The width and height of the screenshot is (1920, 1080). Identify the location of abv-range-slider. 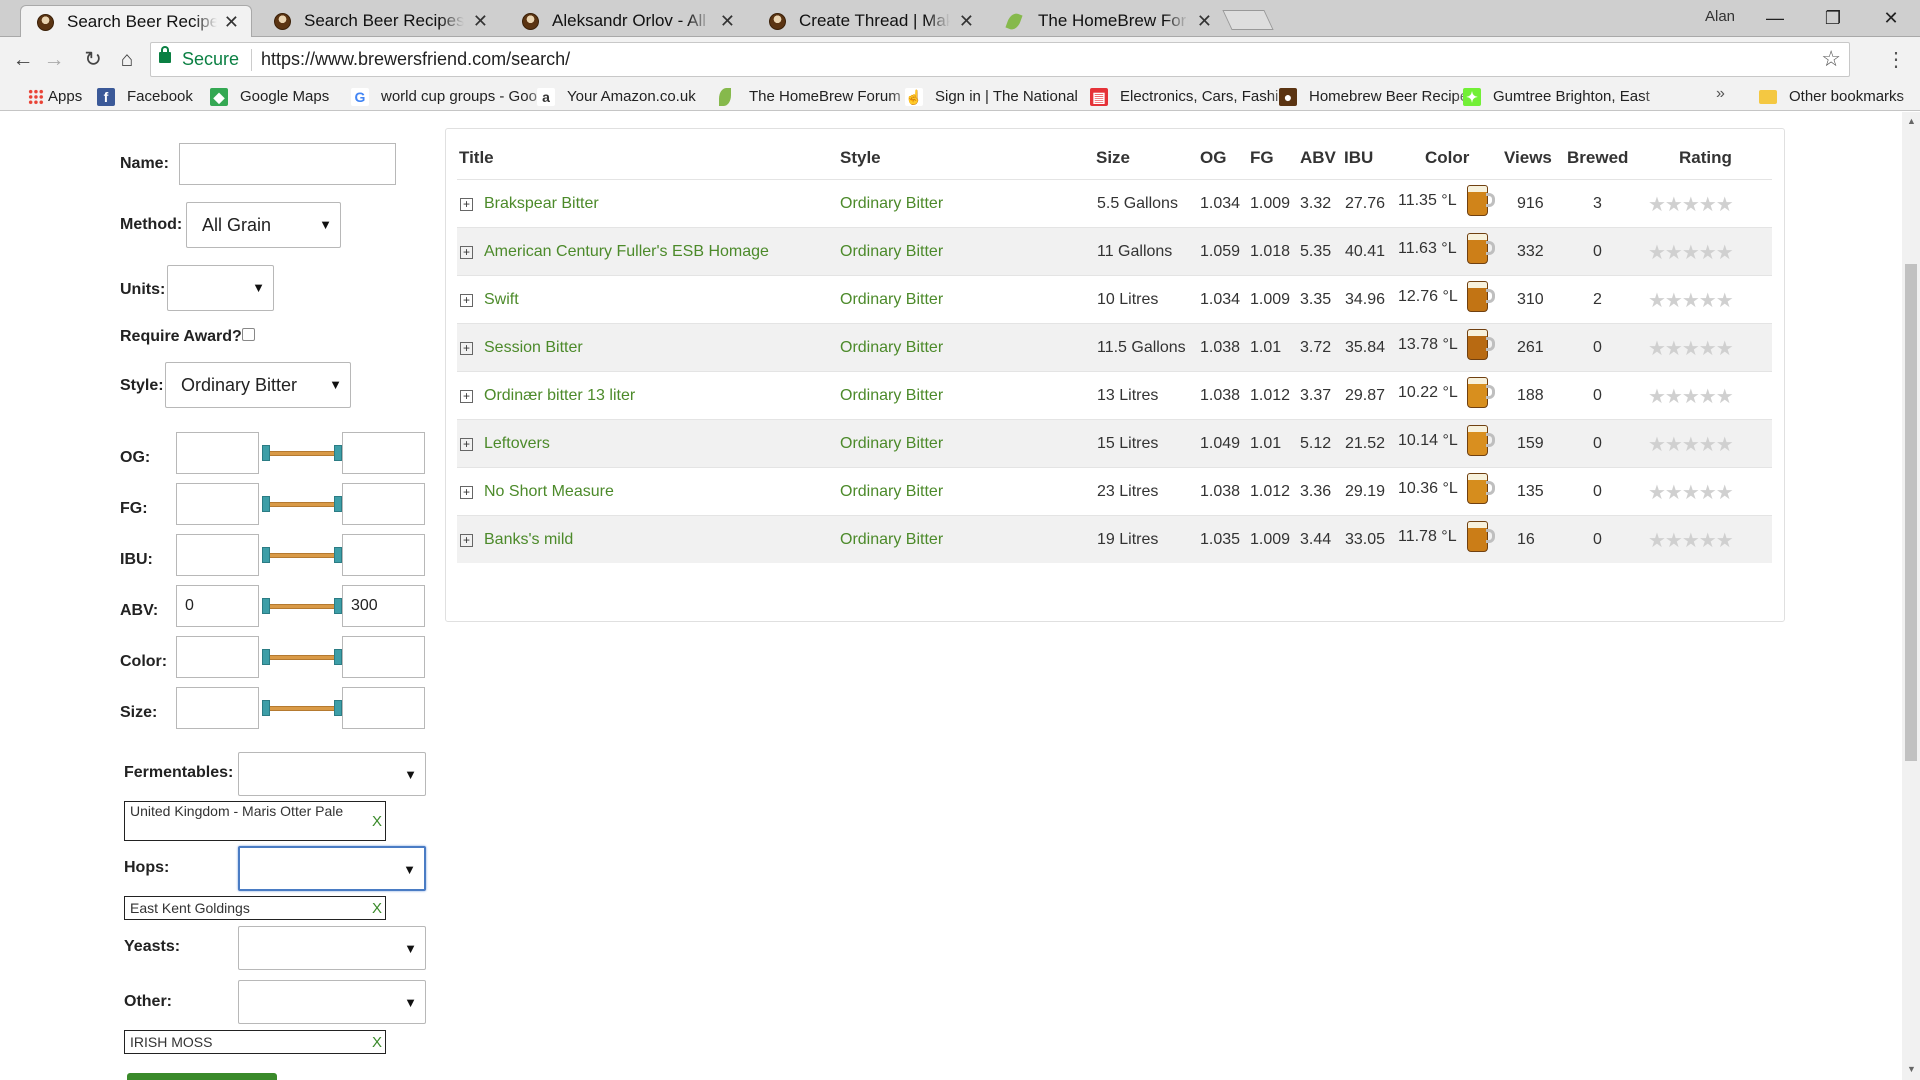
(302, 606).